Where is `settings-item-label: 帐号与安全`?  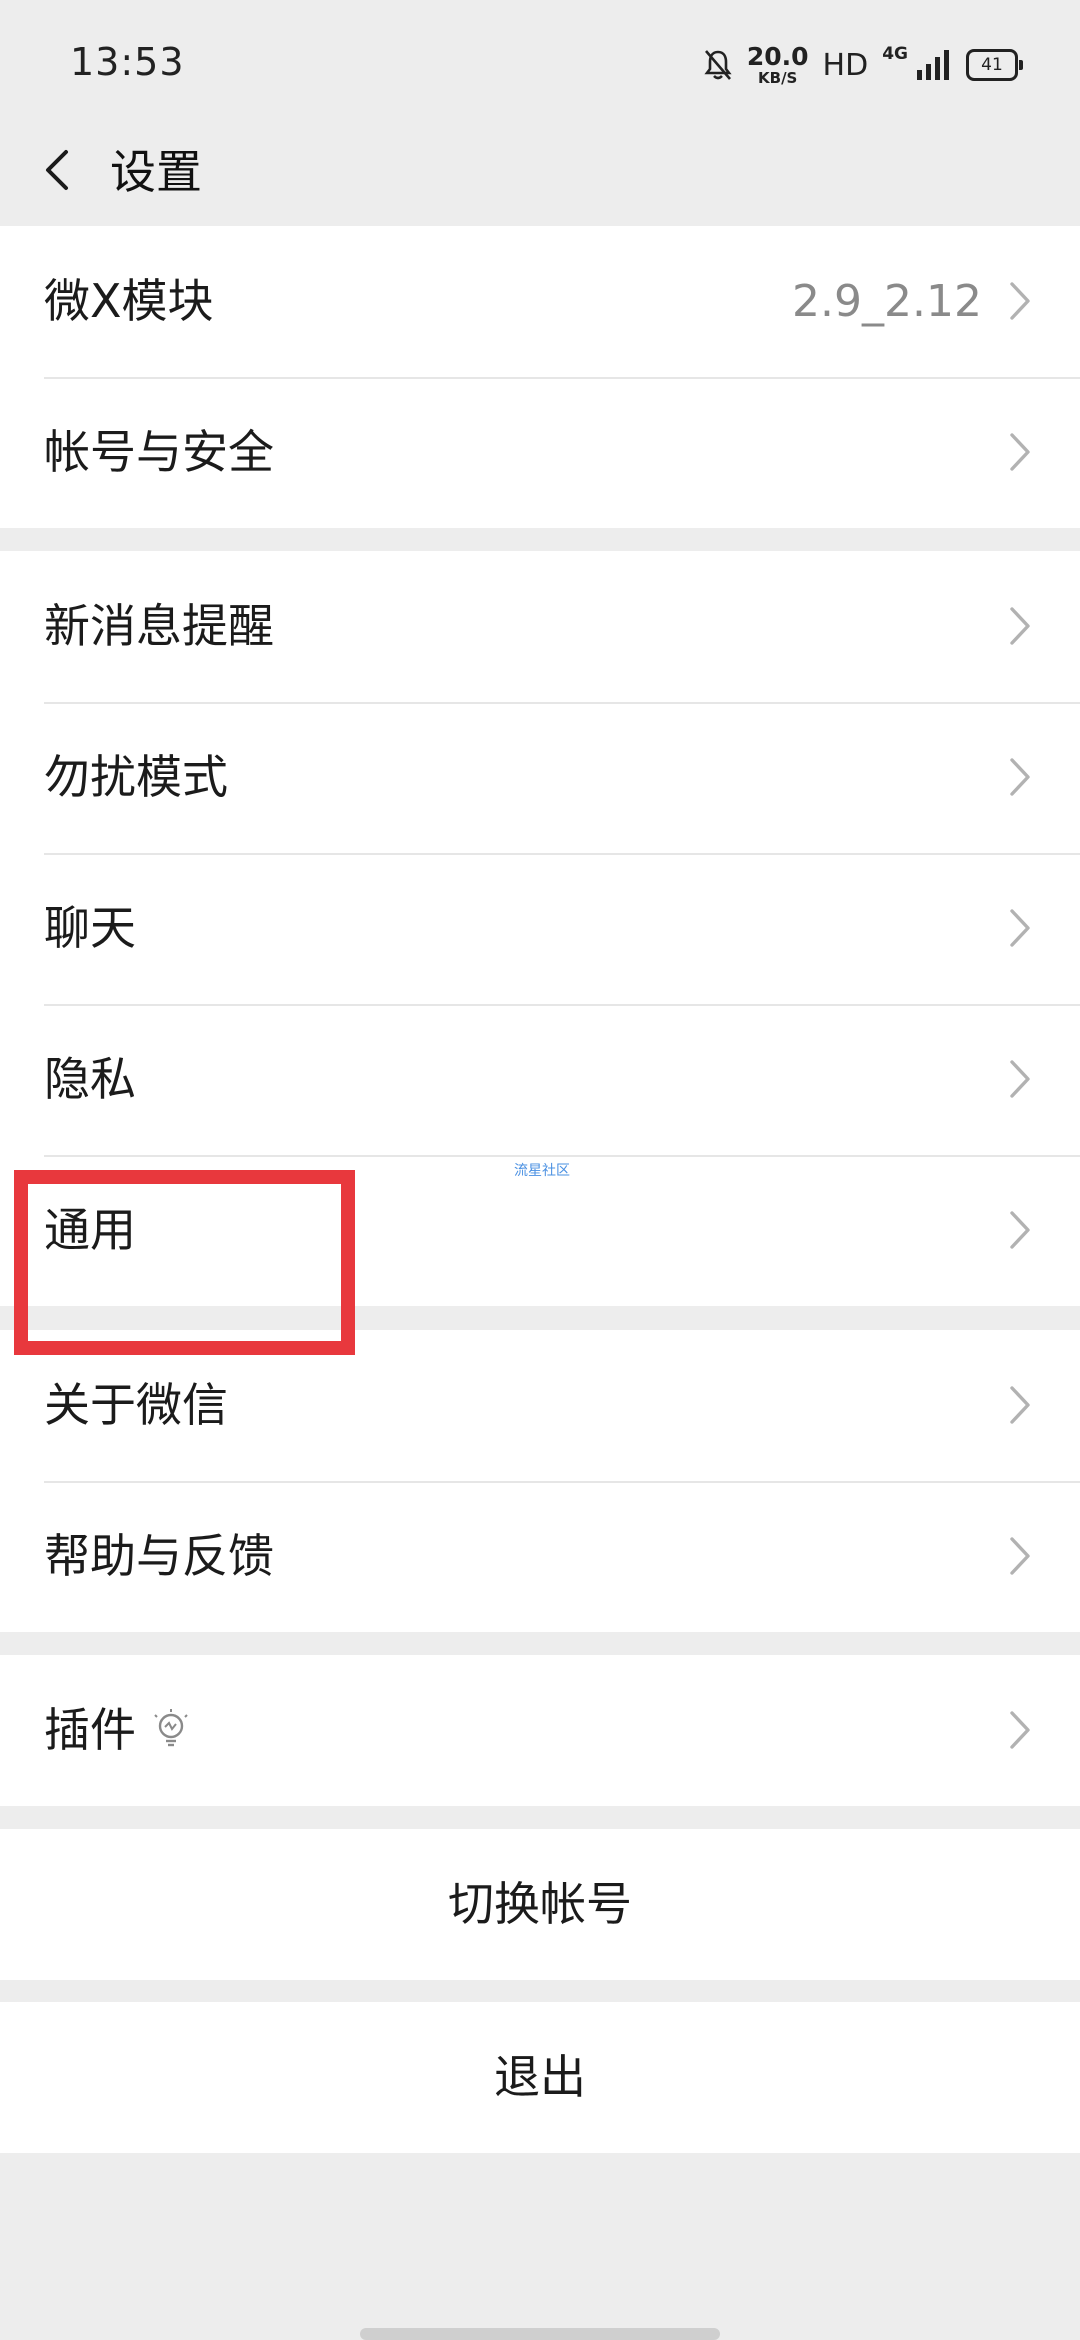
settings-item-label: 帐号与安全 is located at coordinates (159, 452).